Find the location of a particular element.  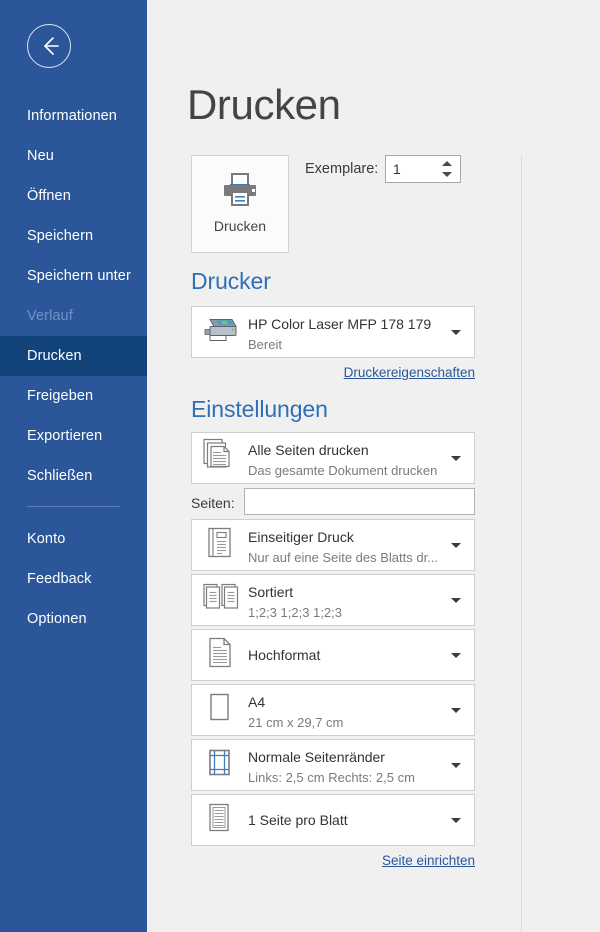

sidebar-item-label: Feedback is located at coordinates (59, 579).